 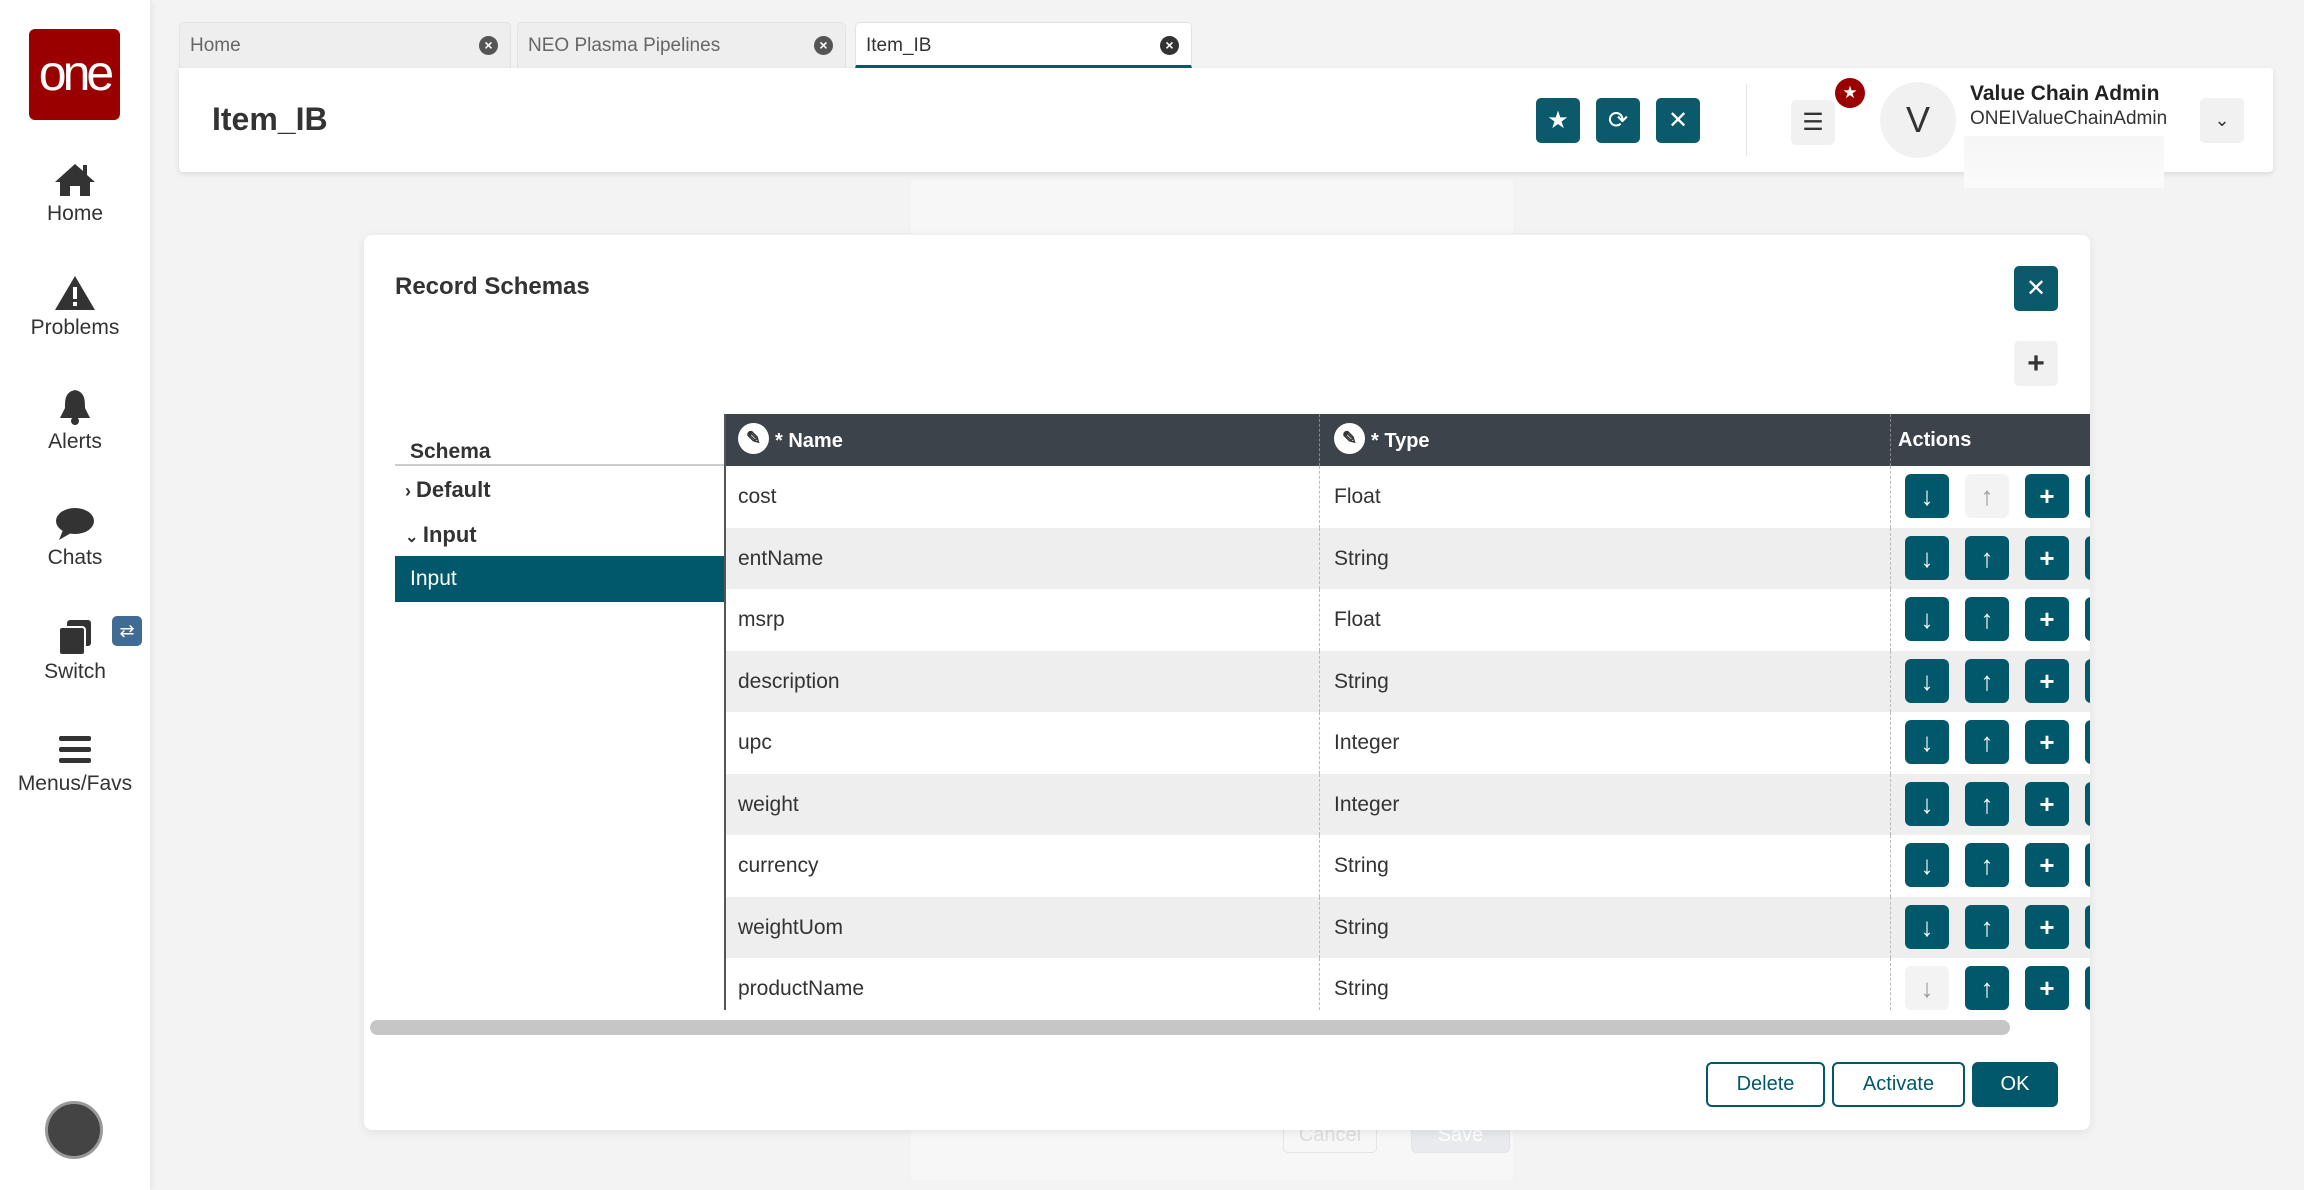 What do you see at coordinates (74, 74) in the screenshot?
I see `one-logo: one` at bounding box center [74, 74].